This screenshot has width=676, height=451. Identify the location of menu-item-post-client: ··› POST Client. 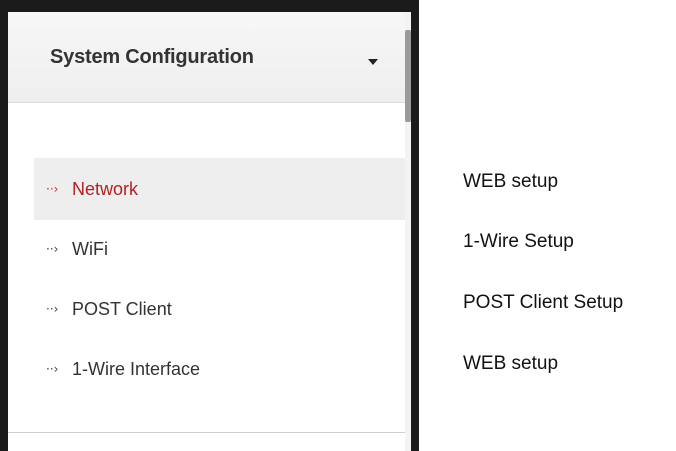
(222, 309).